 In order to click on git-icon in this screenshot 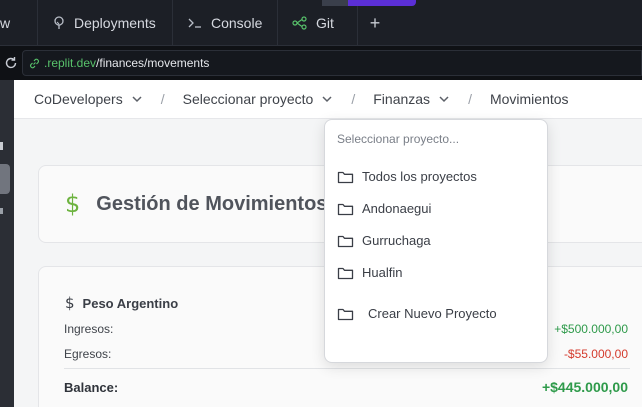, I will do `click(300, 23)`.